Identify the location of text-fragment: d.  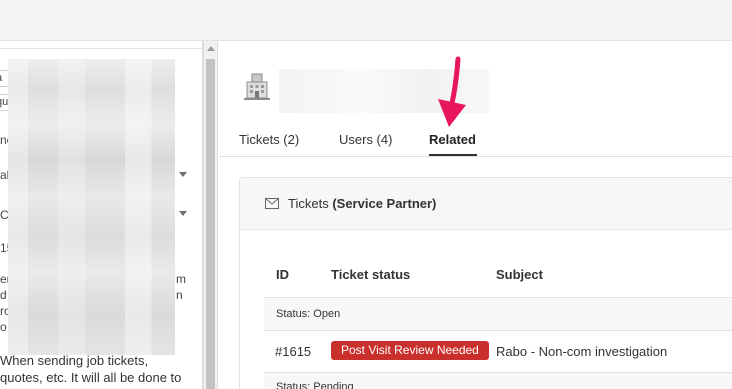
(3, 295).